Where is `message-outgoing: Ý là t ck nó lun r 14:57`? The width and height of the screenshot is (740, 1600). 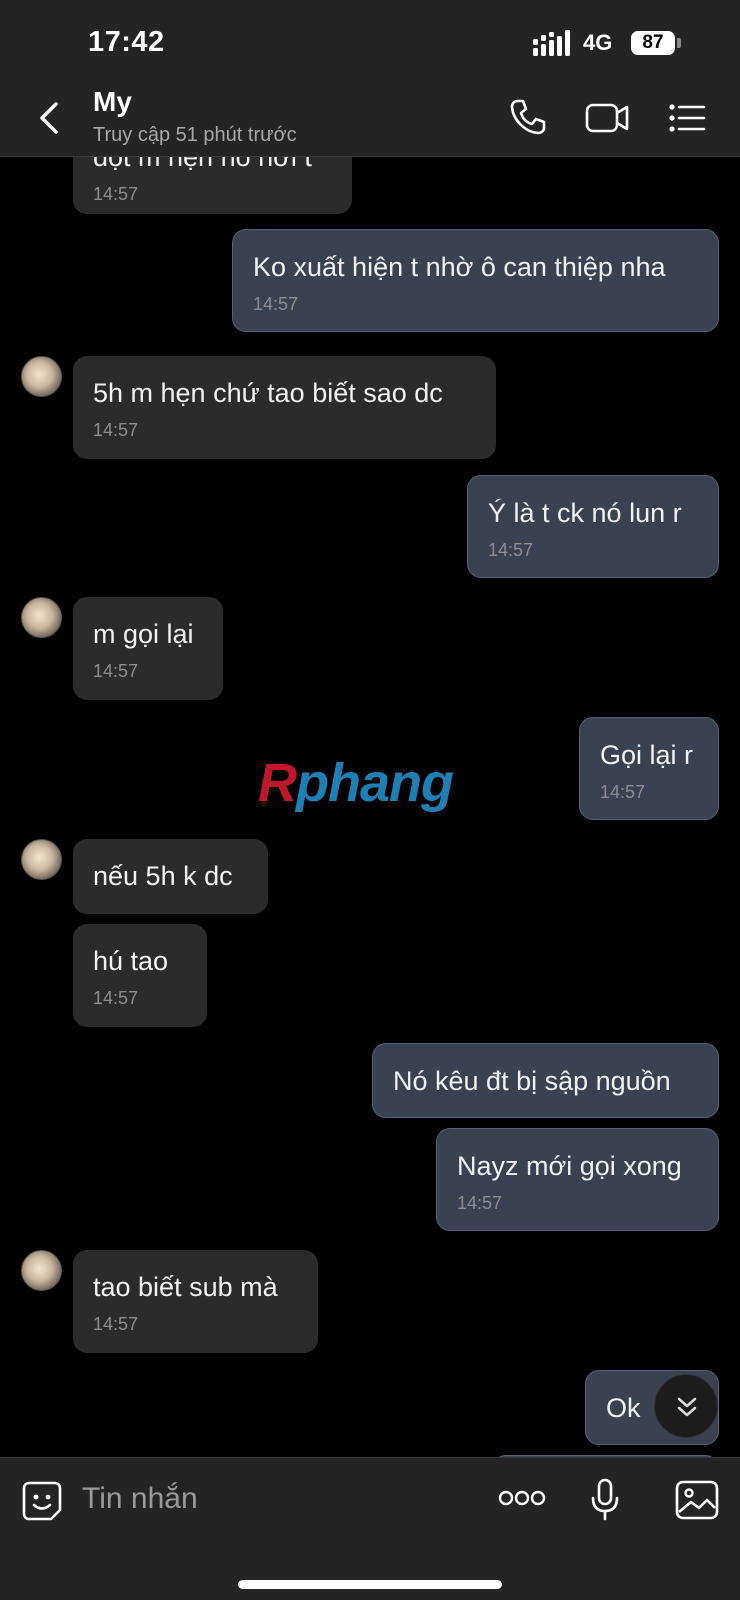
message-outgoing: Ý là t ck nó lun r 14:57 is located at coordinates (593, 526).